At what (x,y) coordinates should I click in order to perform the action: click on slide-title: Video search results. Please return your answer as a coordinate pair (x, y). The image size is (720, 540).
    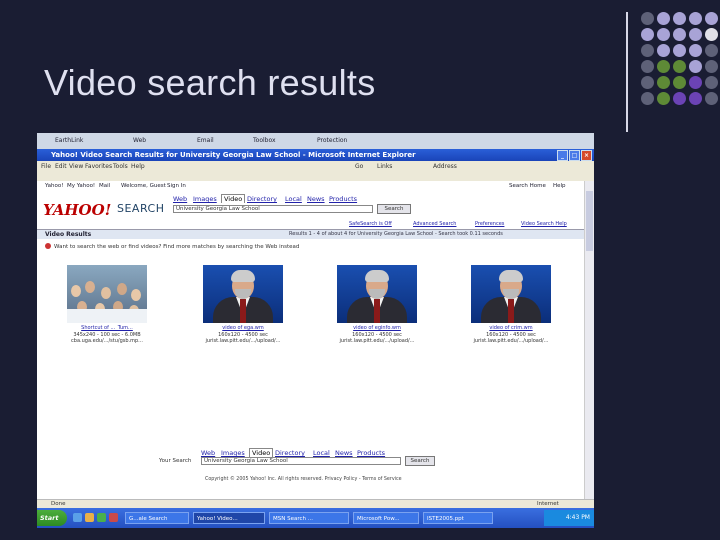
    Looking at the image, I should click on (210, 82).